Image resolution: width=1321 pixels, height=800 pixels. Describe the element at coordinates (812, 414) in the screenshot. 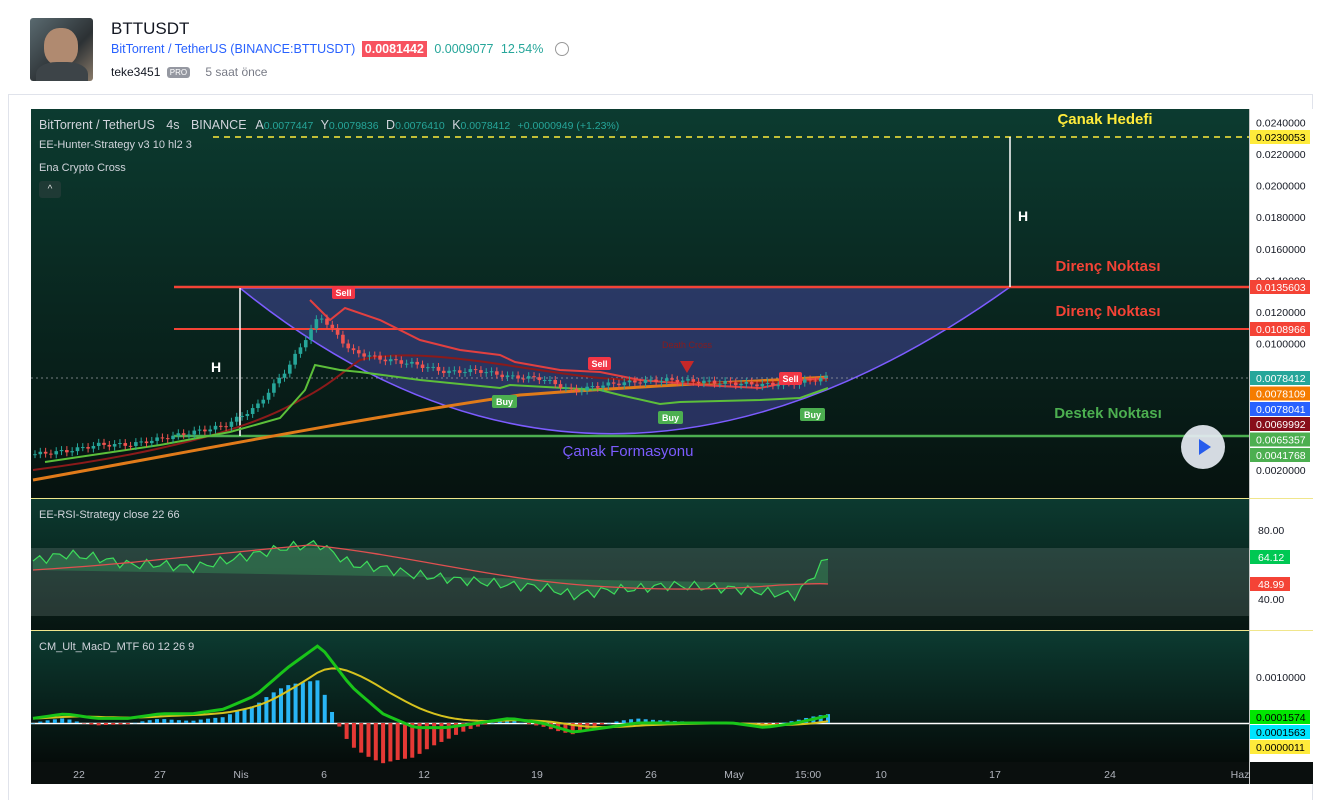

I see `buy-signal-3: Buy` at that location.